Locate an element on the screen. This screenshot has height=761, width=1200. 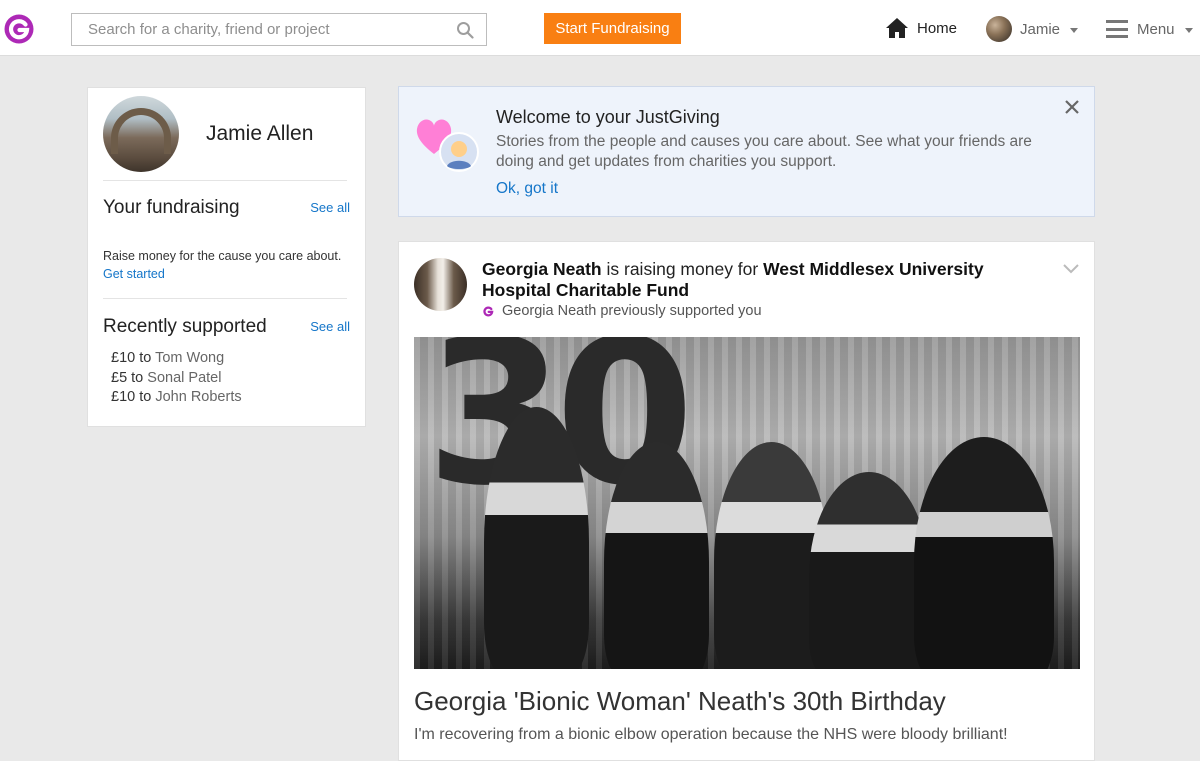
hamburger-icon is located at coordinates (1117, 29).